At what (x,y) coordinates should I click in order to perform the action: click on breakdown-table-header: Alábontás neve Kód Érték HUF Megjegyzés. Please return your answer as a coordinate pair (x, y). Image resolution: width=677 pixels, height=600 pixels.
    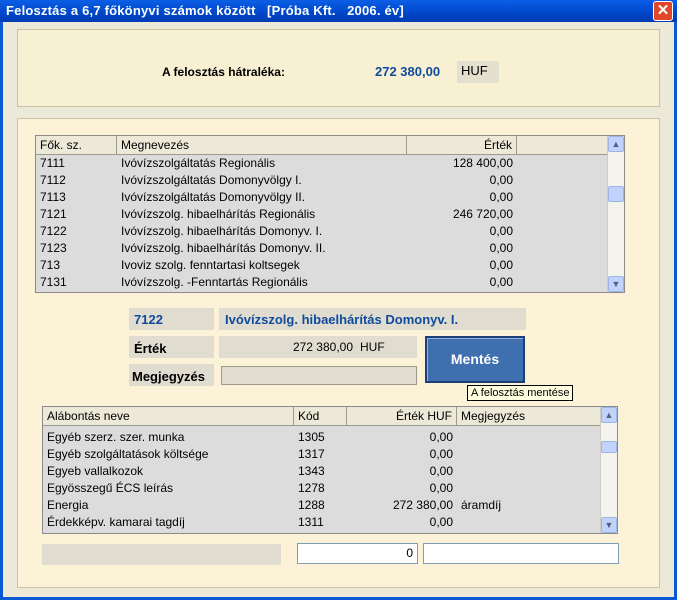
    Looking at the image, I should click on (322, 416).